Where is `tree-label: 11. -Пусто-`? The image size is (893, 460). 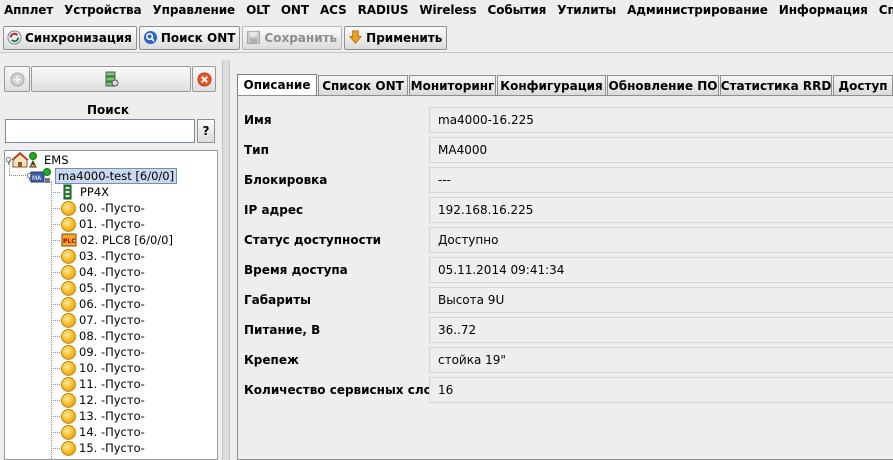
tree-label: 11. -Пусто- is located at coordinates (112, 384).